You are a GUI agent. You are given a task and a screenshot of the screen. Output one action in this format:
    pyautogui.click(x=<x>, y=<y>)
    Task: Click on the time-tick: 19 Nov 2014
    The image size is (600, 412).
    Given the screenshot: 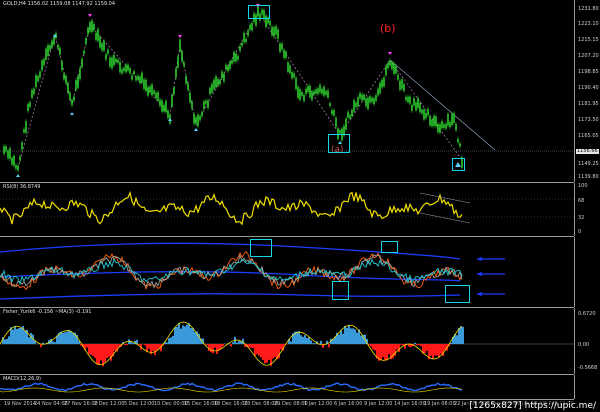 What is the action you would take?
    pyautogui.click(x=20, y=404)
    